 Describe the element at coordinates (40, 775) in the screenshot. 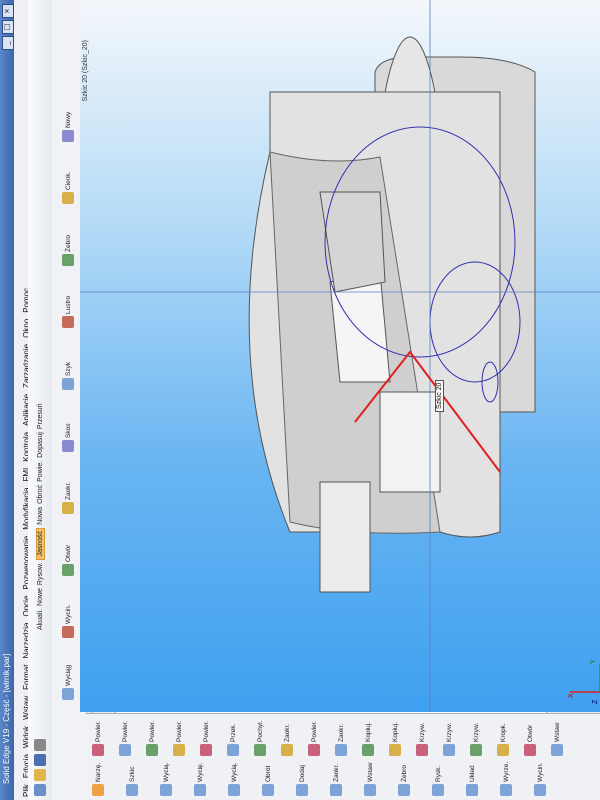

I see `open-folder-icon` at that location.